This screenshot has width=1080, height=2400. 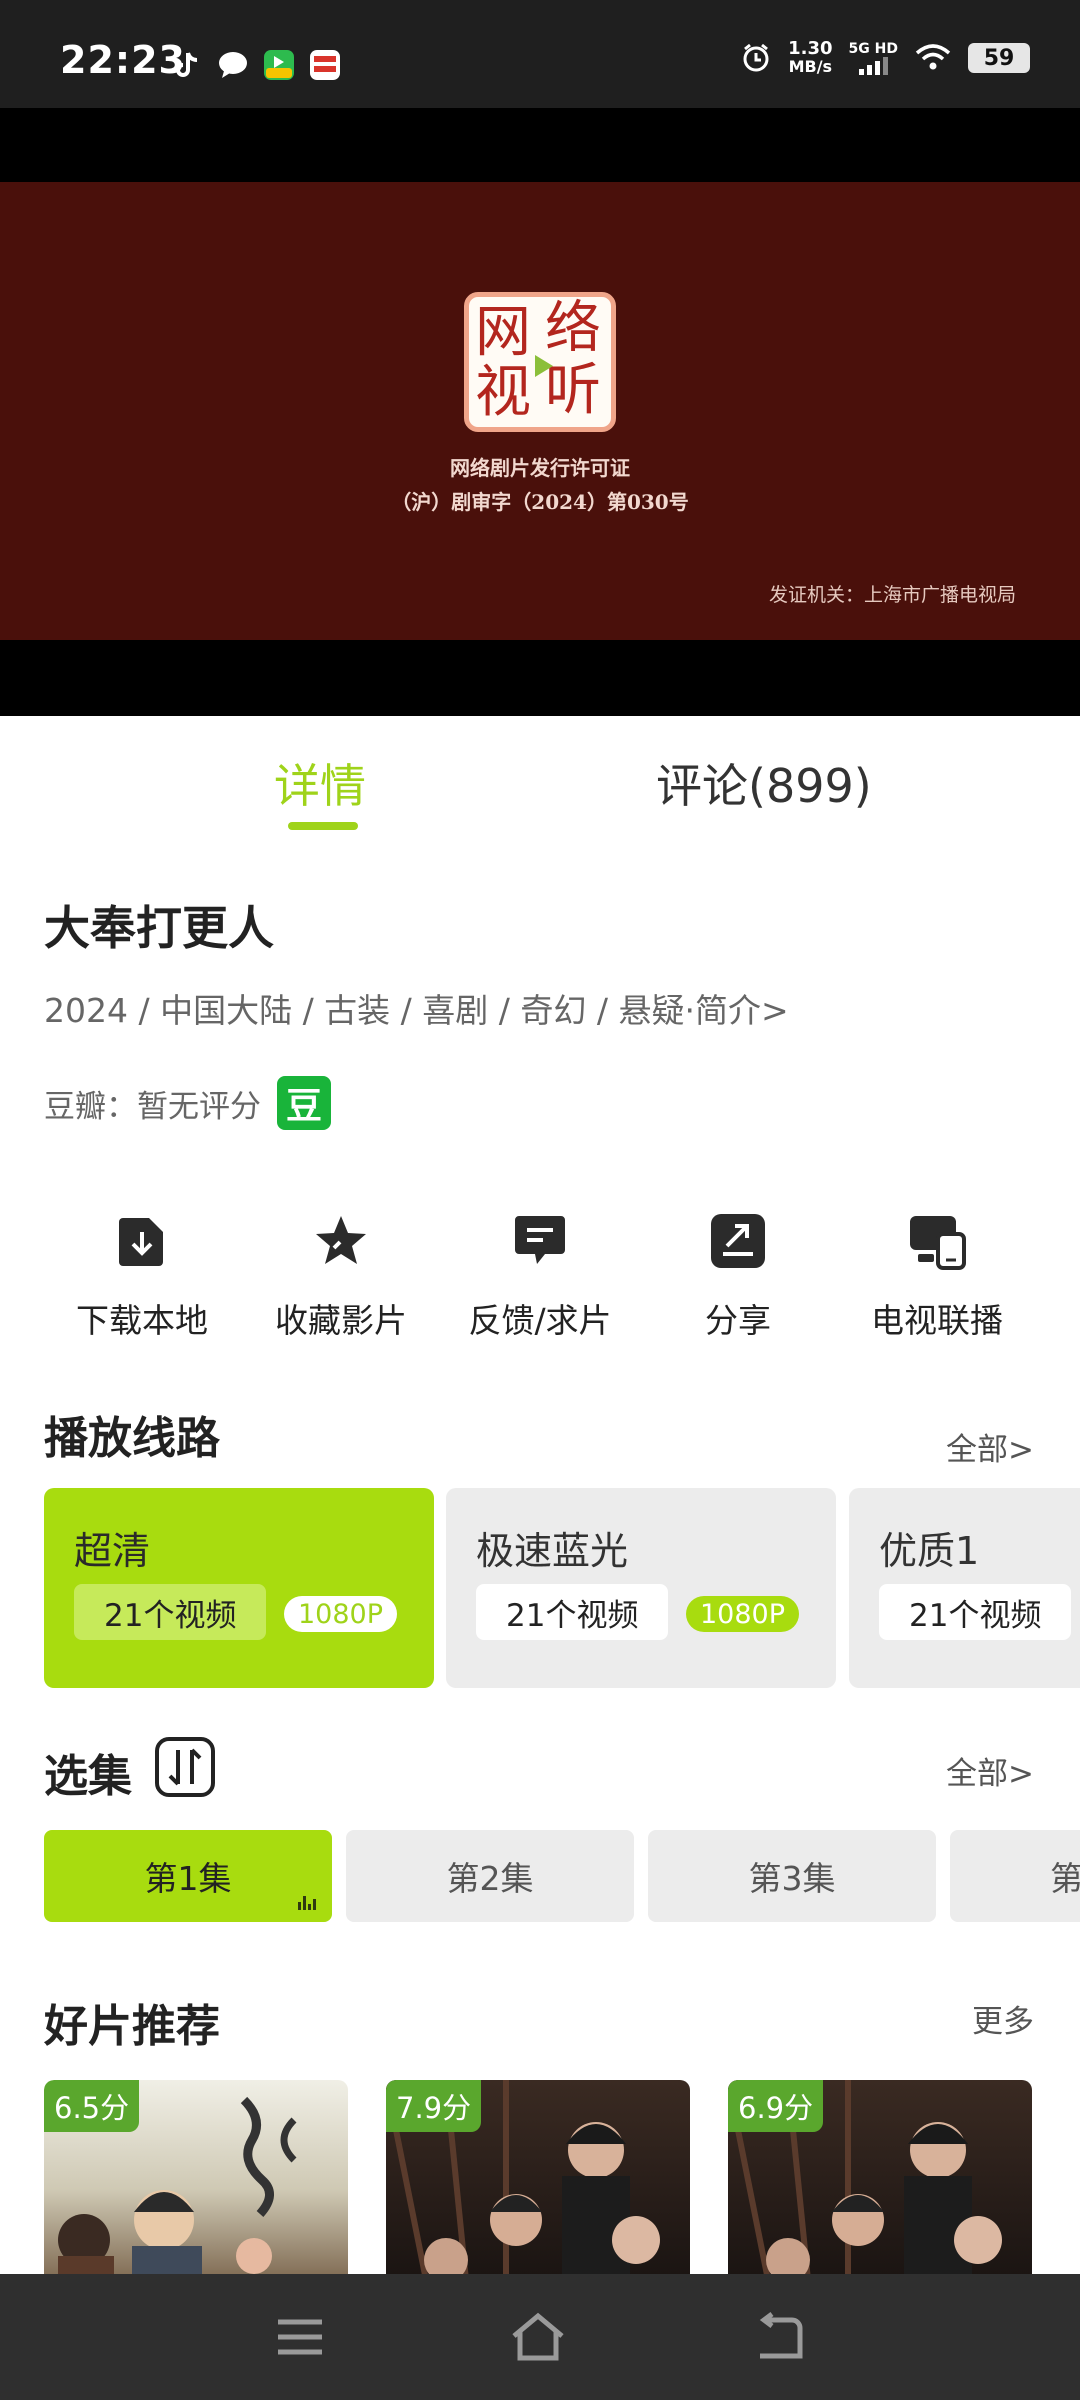 What do you see at coordinates (307, 1903) in the screenshot?
I see `playing-wave-icon` at bounding box center [307, 1903].